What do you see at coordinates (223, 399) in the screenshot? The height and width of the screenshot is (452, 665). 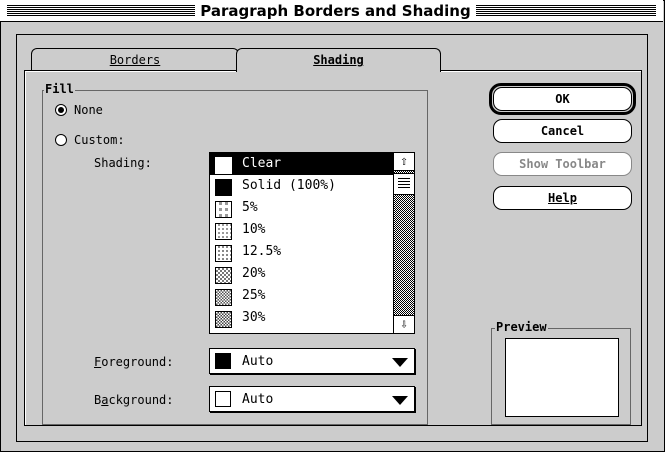 I see `background-swatch` at bounding box center [223, 399].